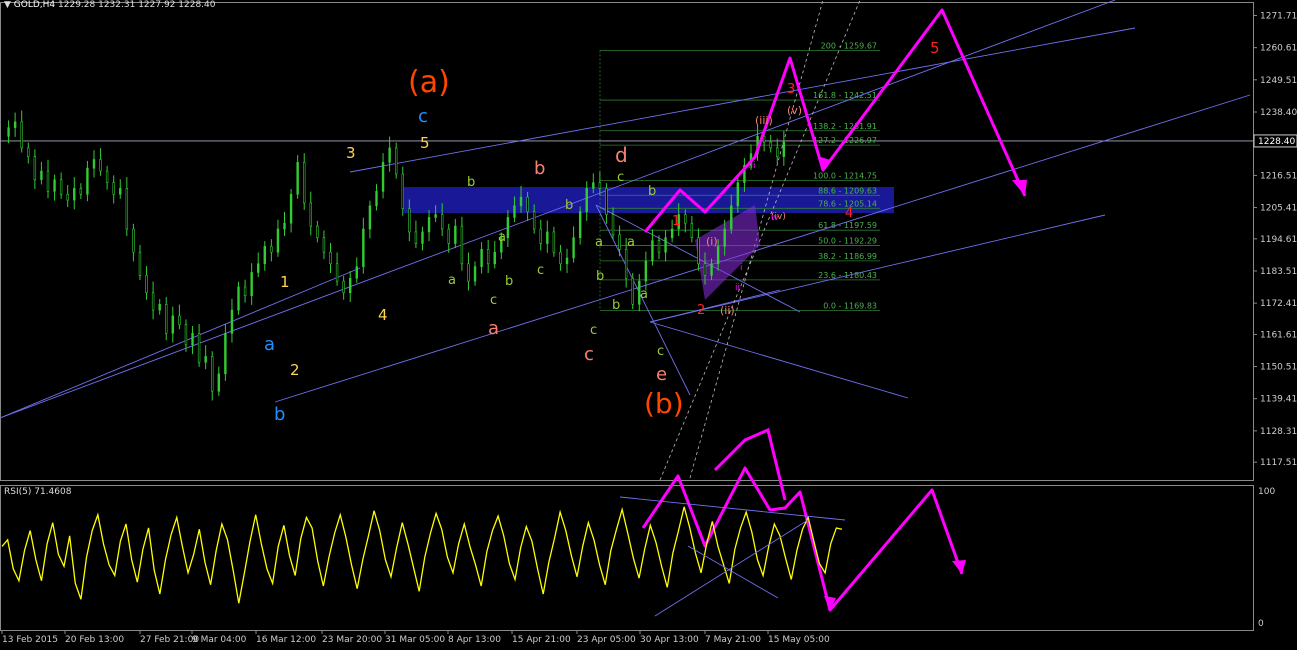 The width and height of the screenshot is (1297, 650). I want to click on wave-label: iv, so click(775, 218).